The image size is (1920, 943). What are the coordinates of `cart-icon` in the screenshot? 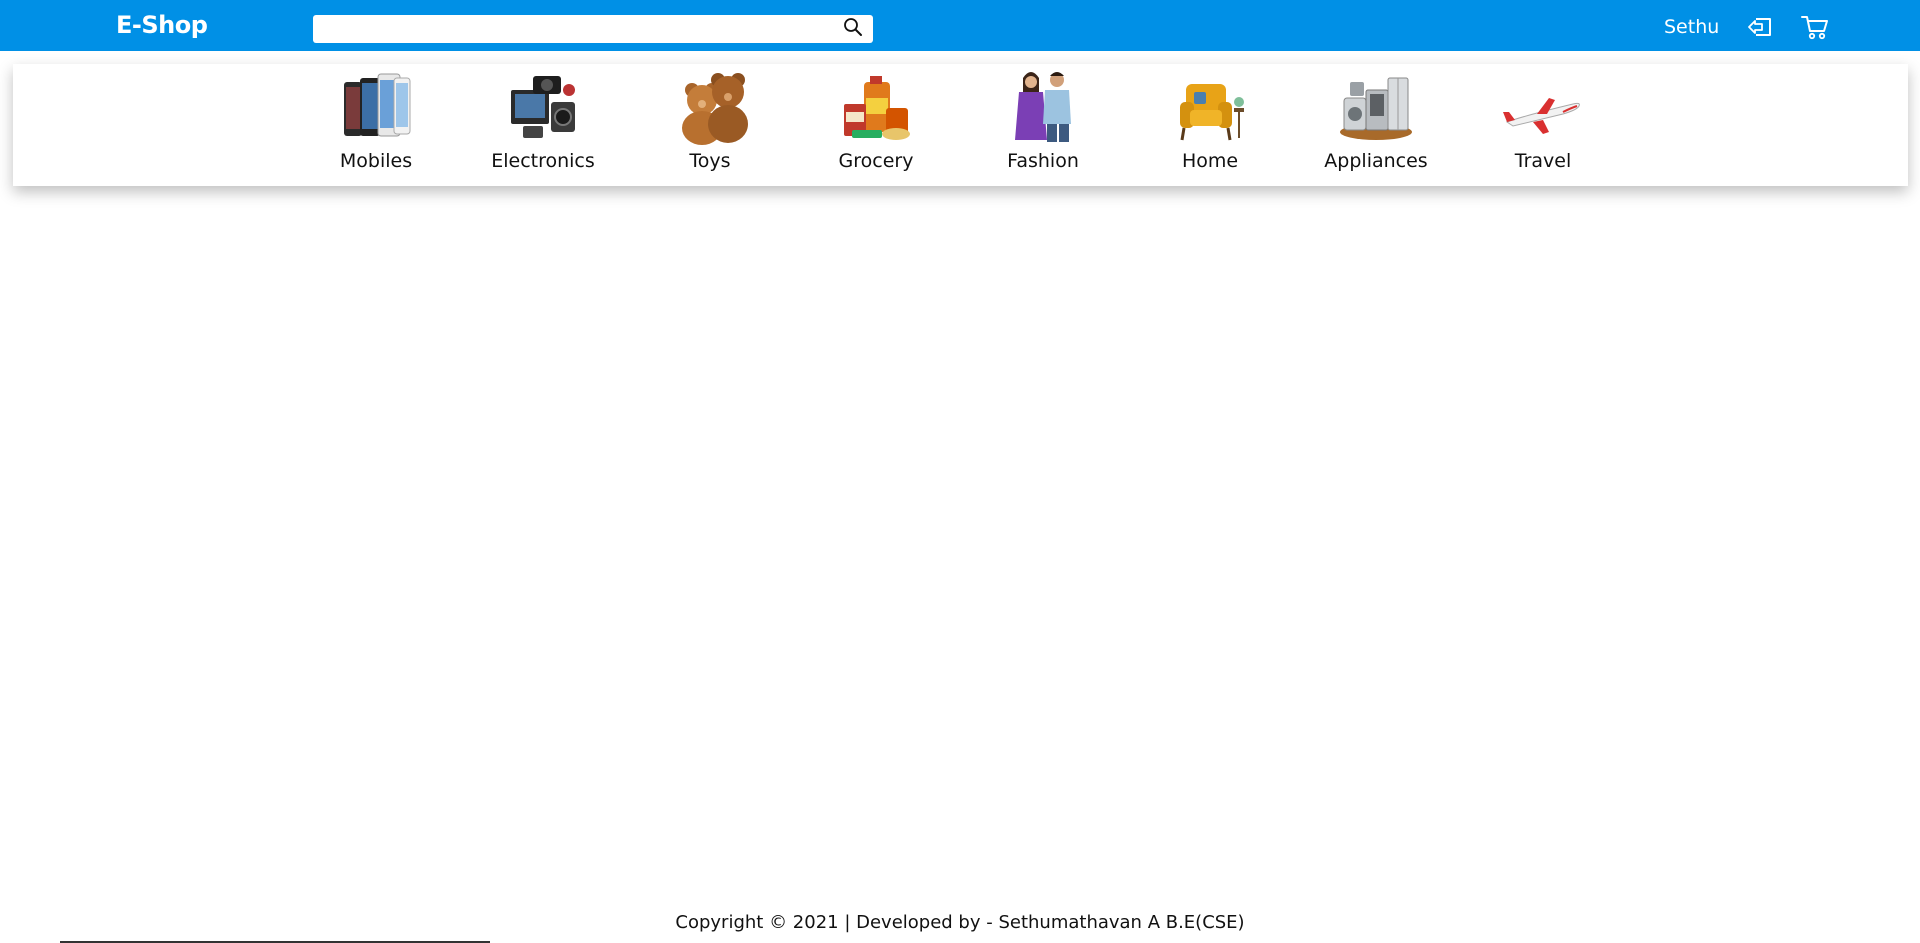 It's located at (1815, 27).